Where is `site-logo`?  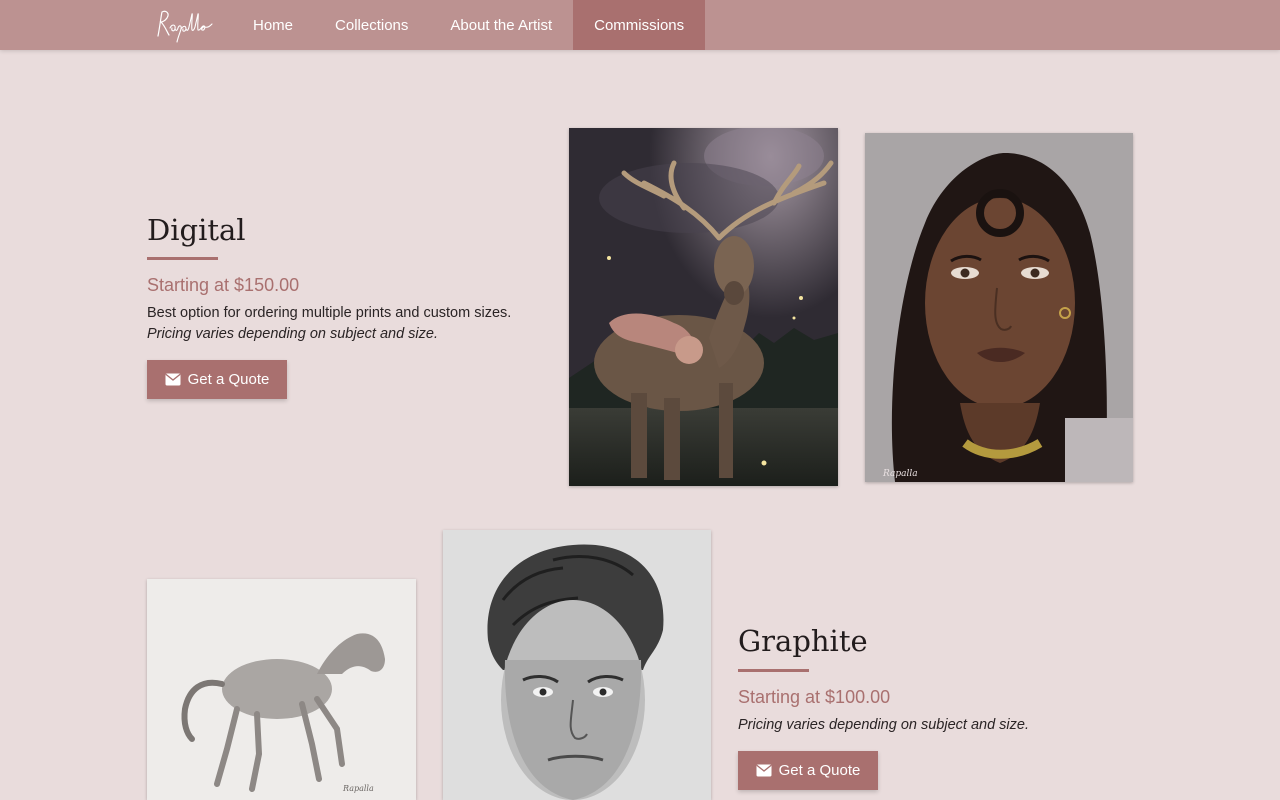
site-logo is located at coordinates (185, 25).